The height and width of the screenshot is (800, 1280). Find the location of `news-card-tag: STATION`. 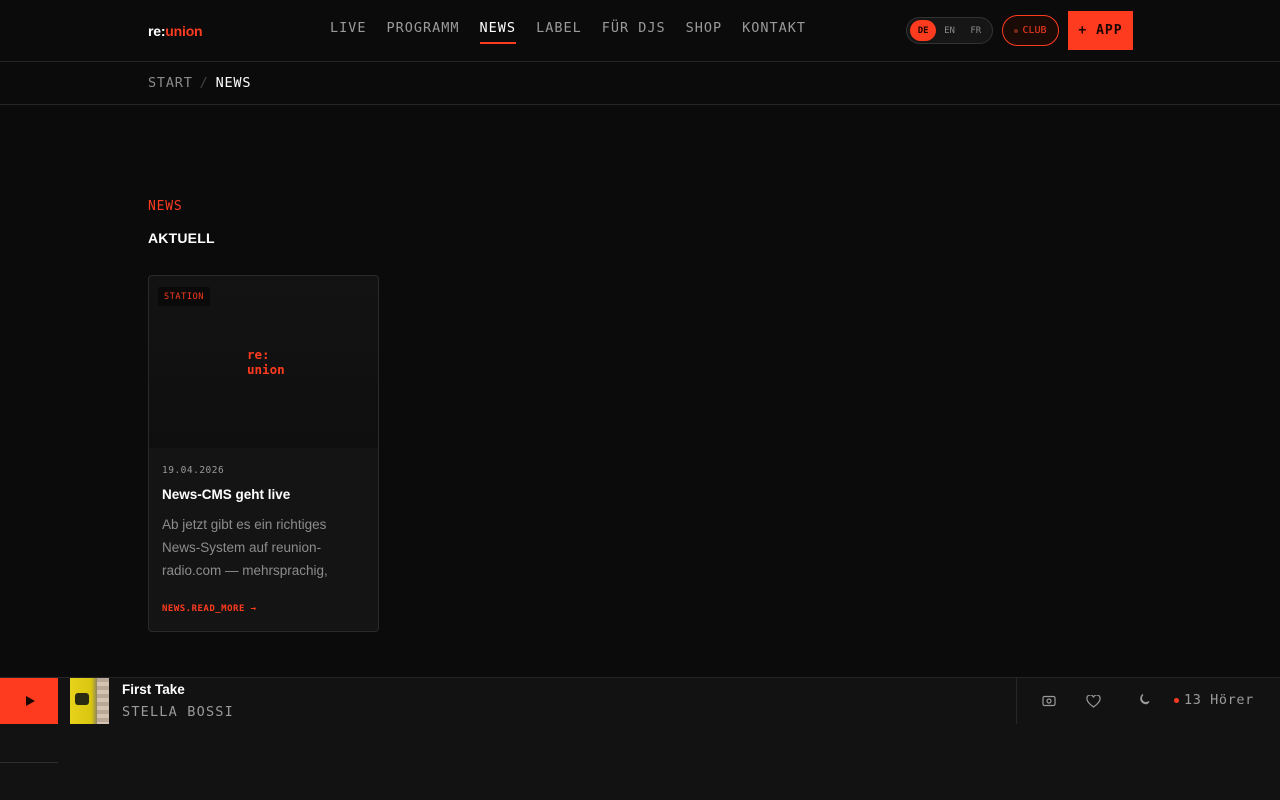

news-card-tag: STATION is located at coordinates (184, 296).